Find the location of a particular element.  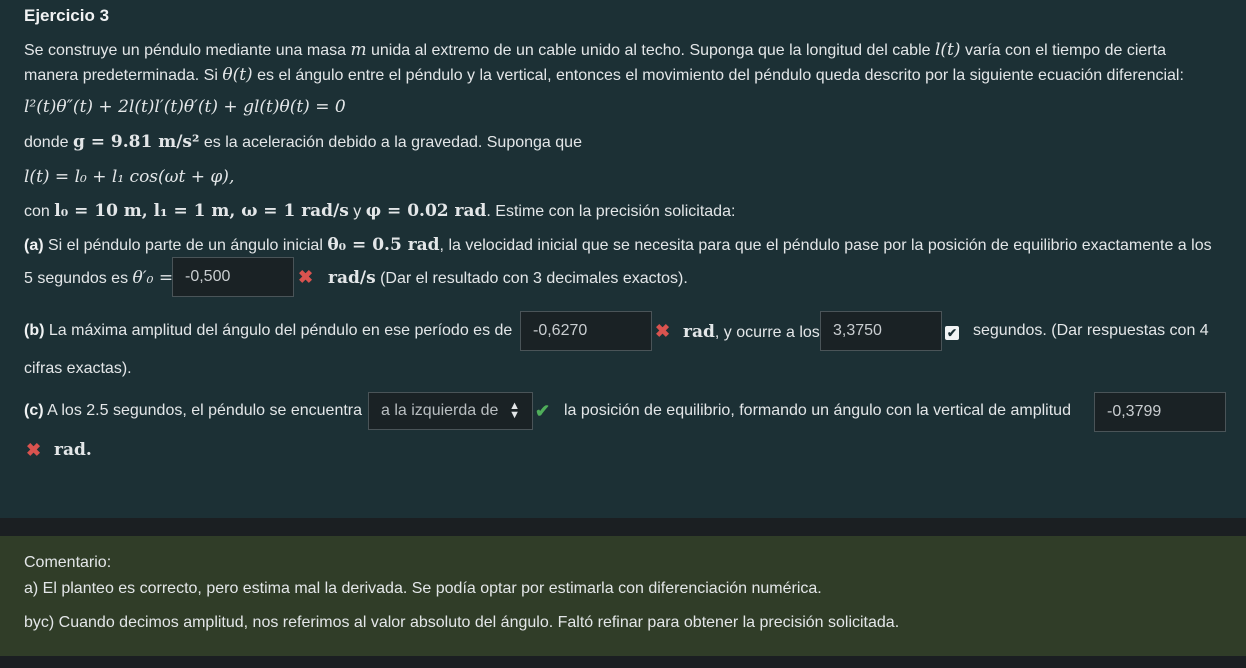

theta-symbol: θ(t) is located at coordinates (237, 75).